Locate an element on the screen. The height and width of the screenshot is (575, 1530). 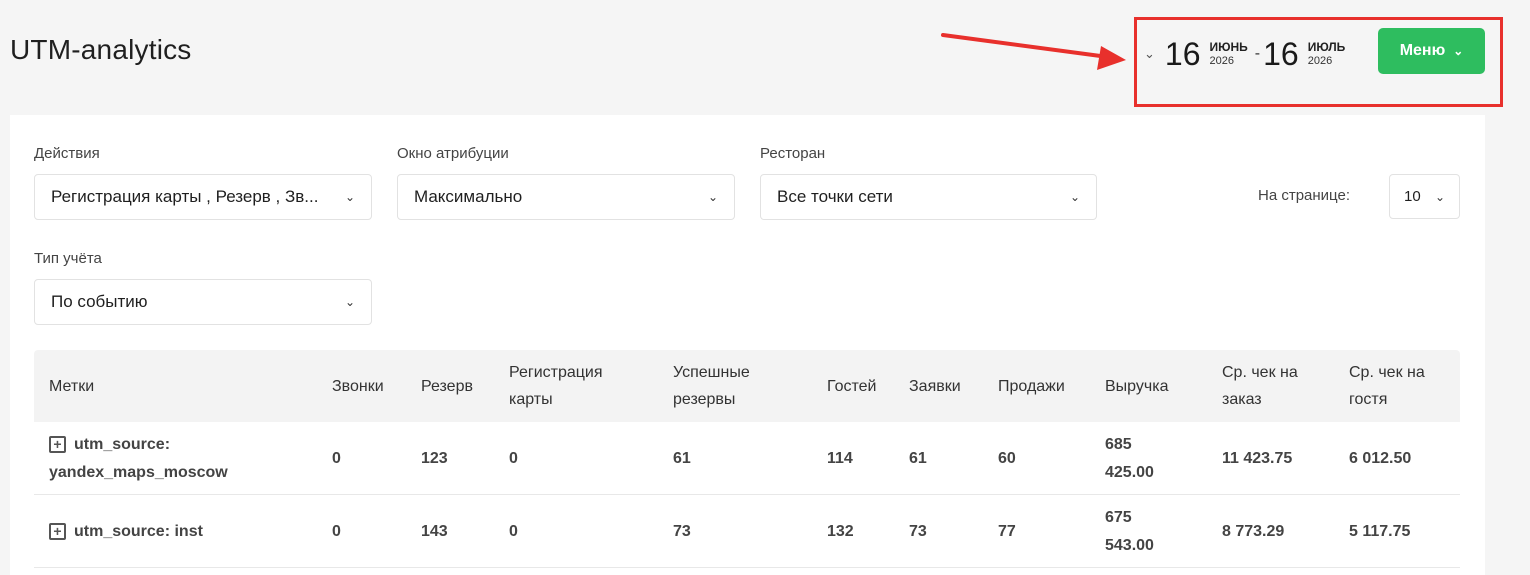
avg-check-guest-cell: 6 012.50 is located at coordinates (1380, 458).